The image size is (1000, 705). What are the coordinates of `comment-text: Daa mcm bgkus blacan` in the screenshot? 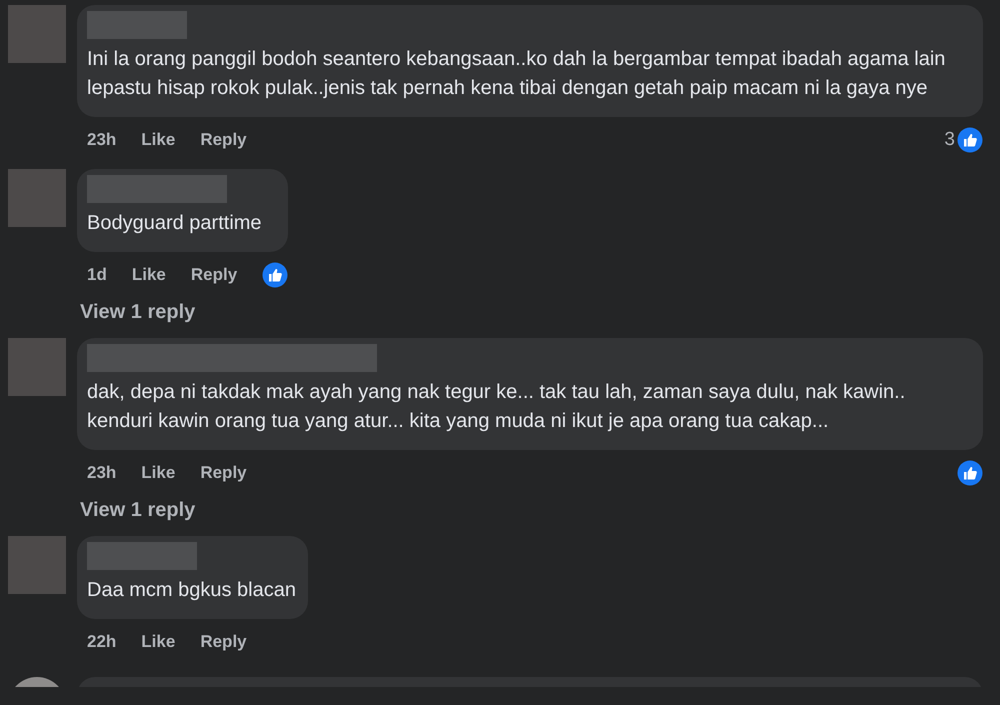 It's located at (191, 590).